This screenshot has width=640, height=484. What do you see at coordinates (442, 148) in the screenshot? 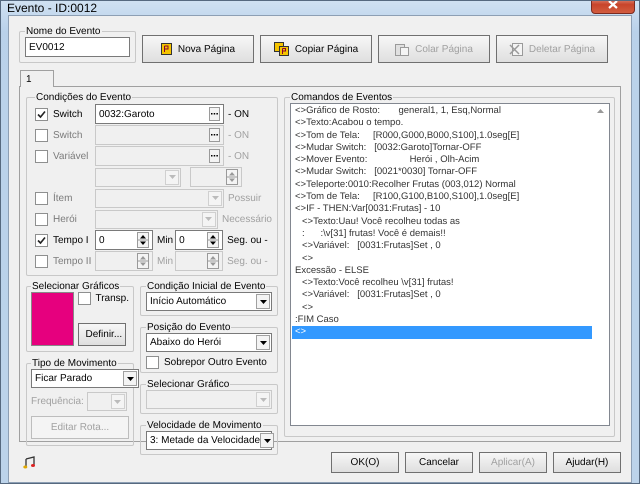
I see `command-line: <>Mudar Switch: [0032:Garoto]Tornar-OFF` at bounding box center [442, 148].